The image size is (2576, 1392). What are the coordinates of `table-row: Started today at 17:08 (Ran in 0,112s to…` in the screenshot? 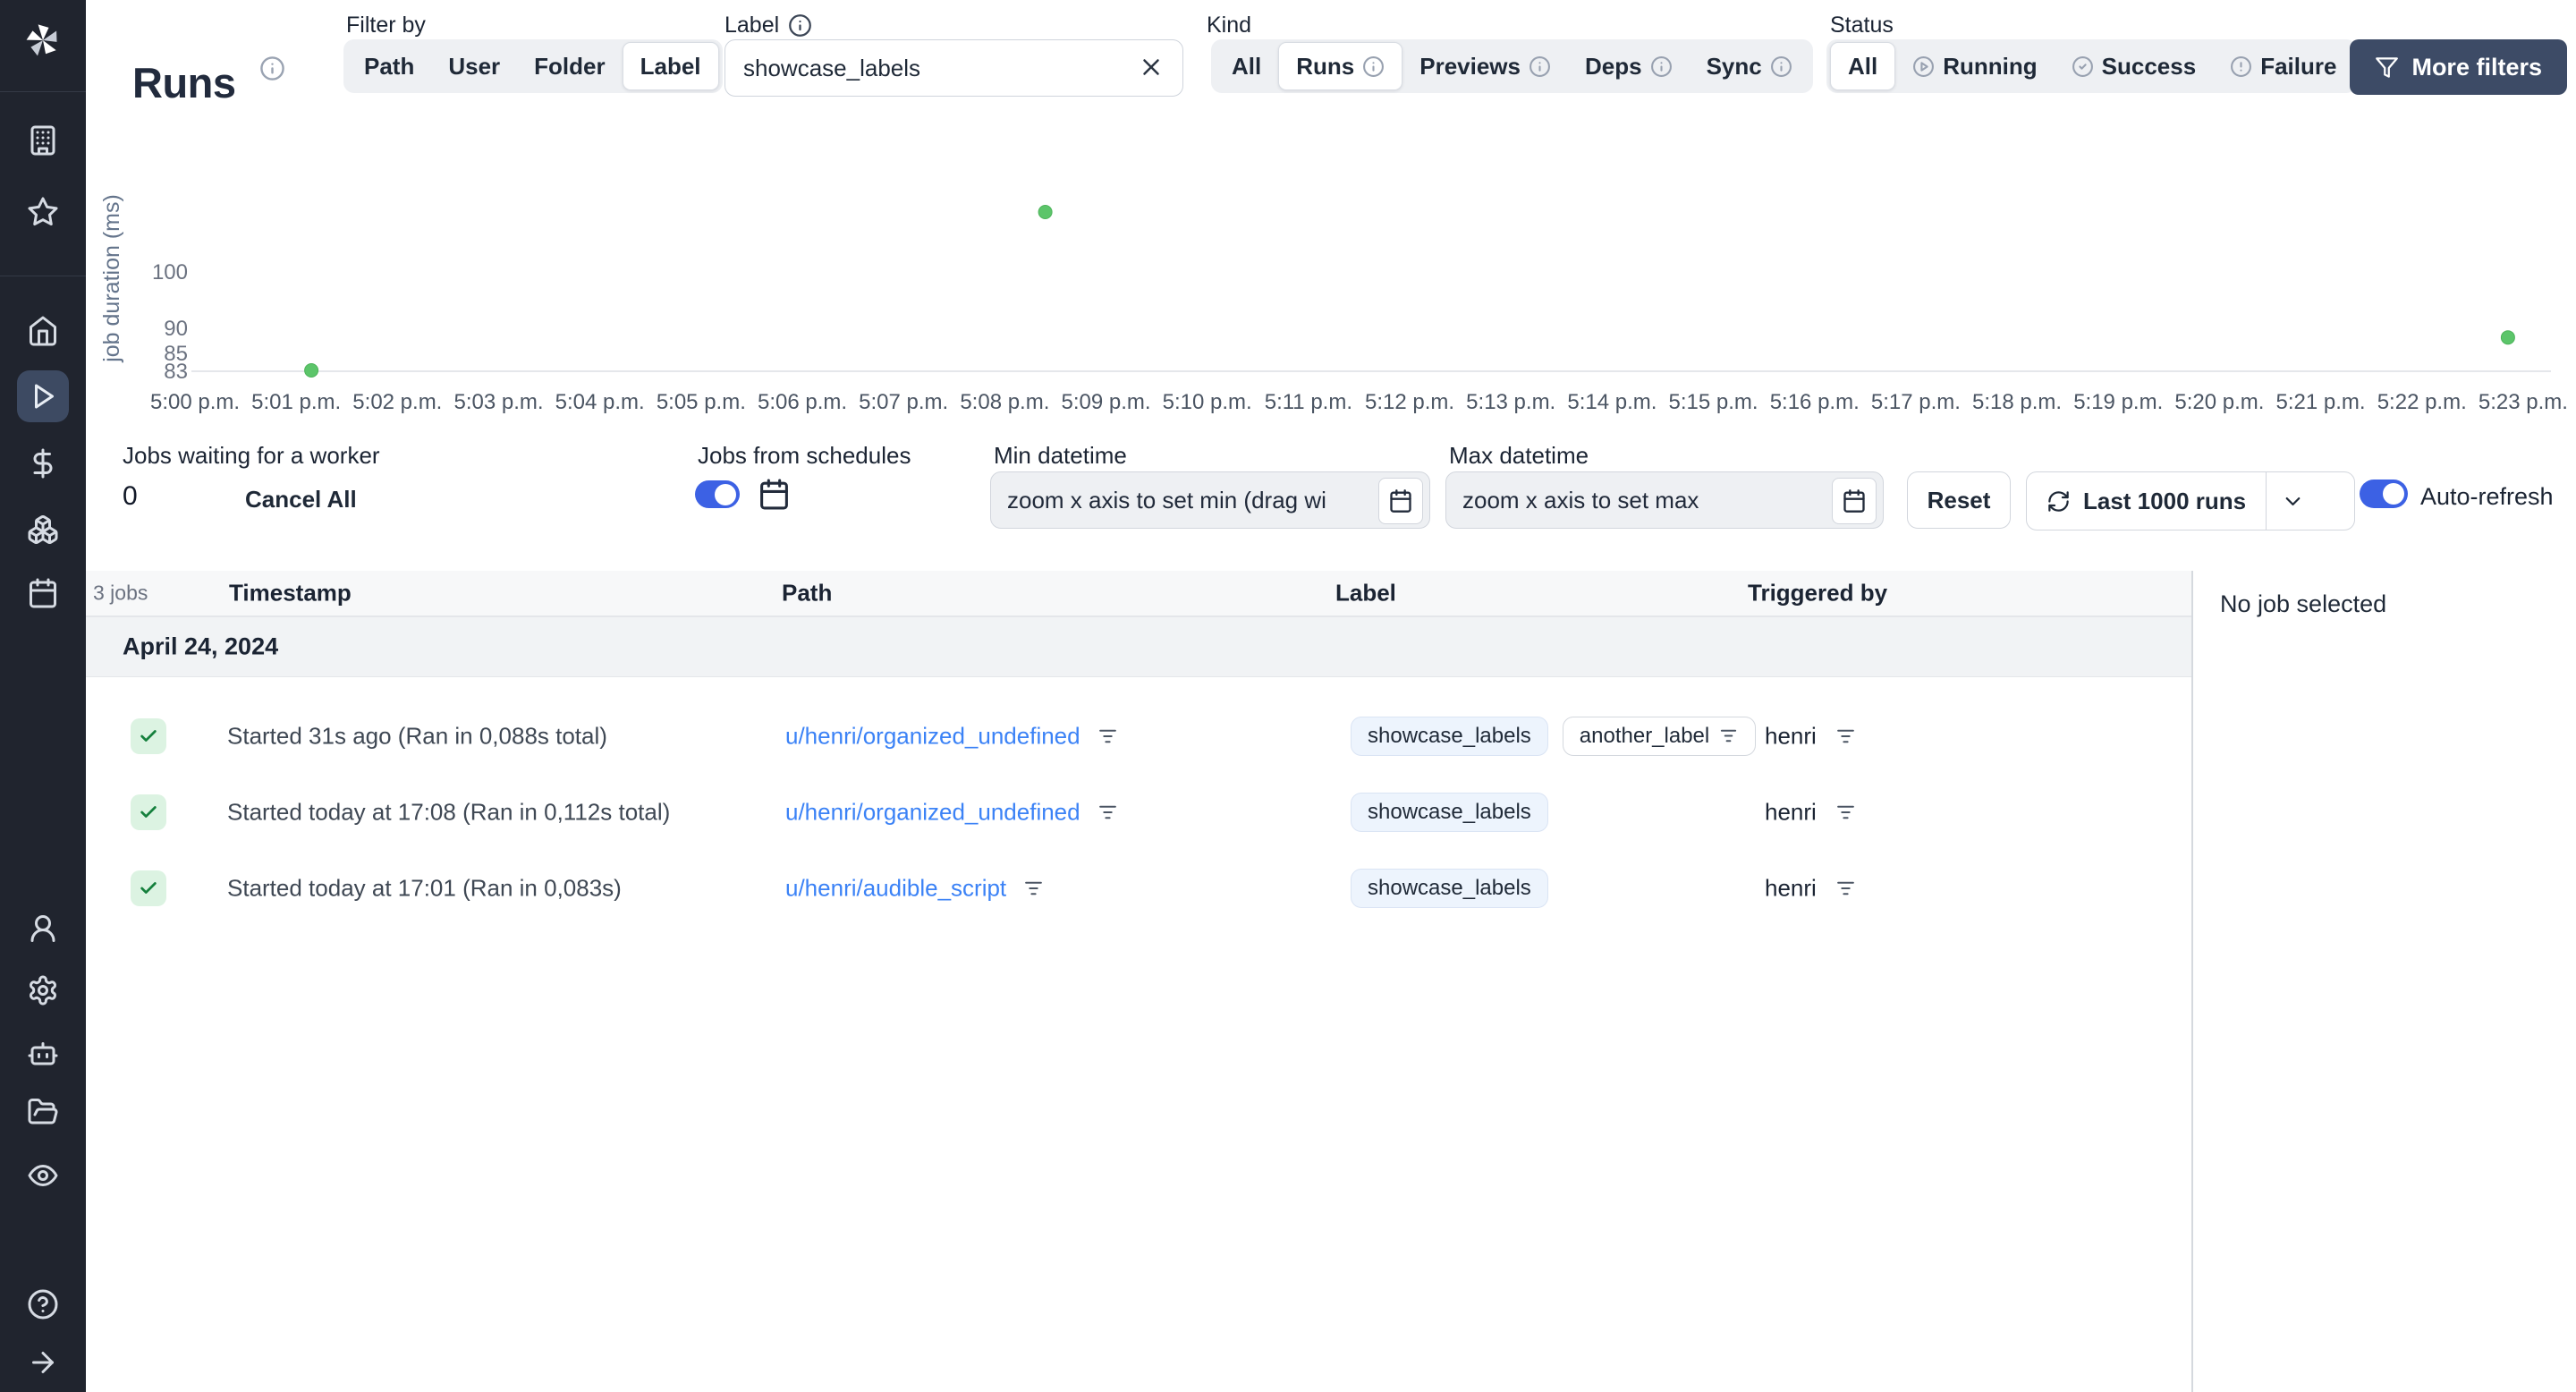 It's located at (1138, 812).